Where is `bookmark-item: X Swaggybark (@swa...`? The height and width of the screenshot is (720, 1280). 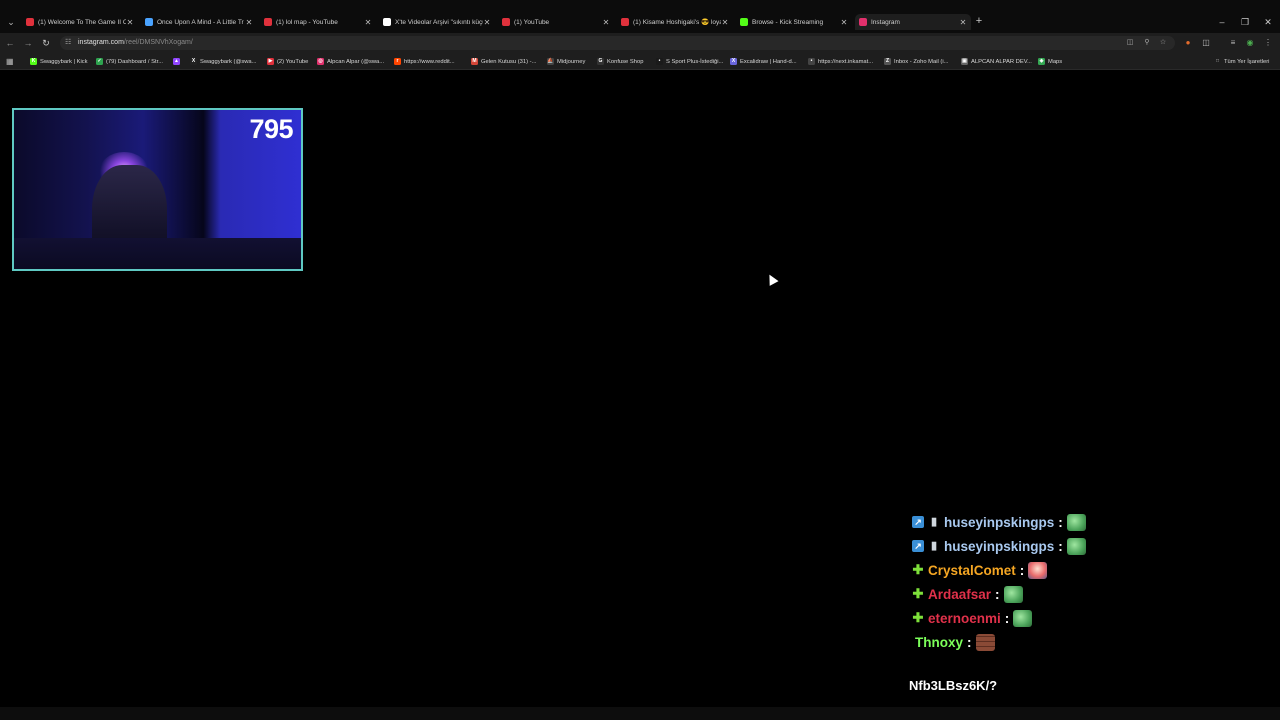 bookmark-item: X Swaggybark (@swa... is located at coordinates (223, 61).